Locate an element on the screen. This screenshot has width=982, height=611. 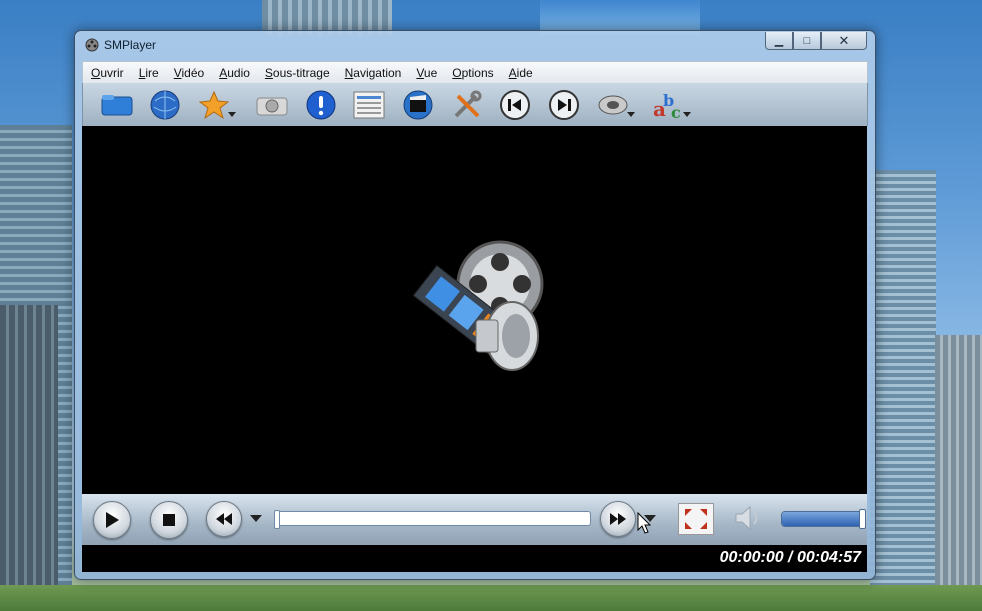
maximize-icon: □ is located at coordinates (807, 40).